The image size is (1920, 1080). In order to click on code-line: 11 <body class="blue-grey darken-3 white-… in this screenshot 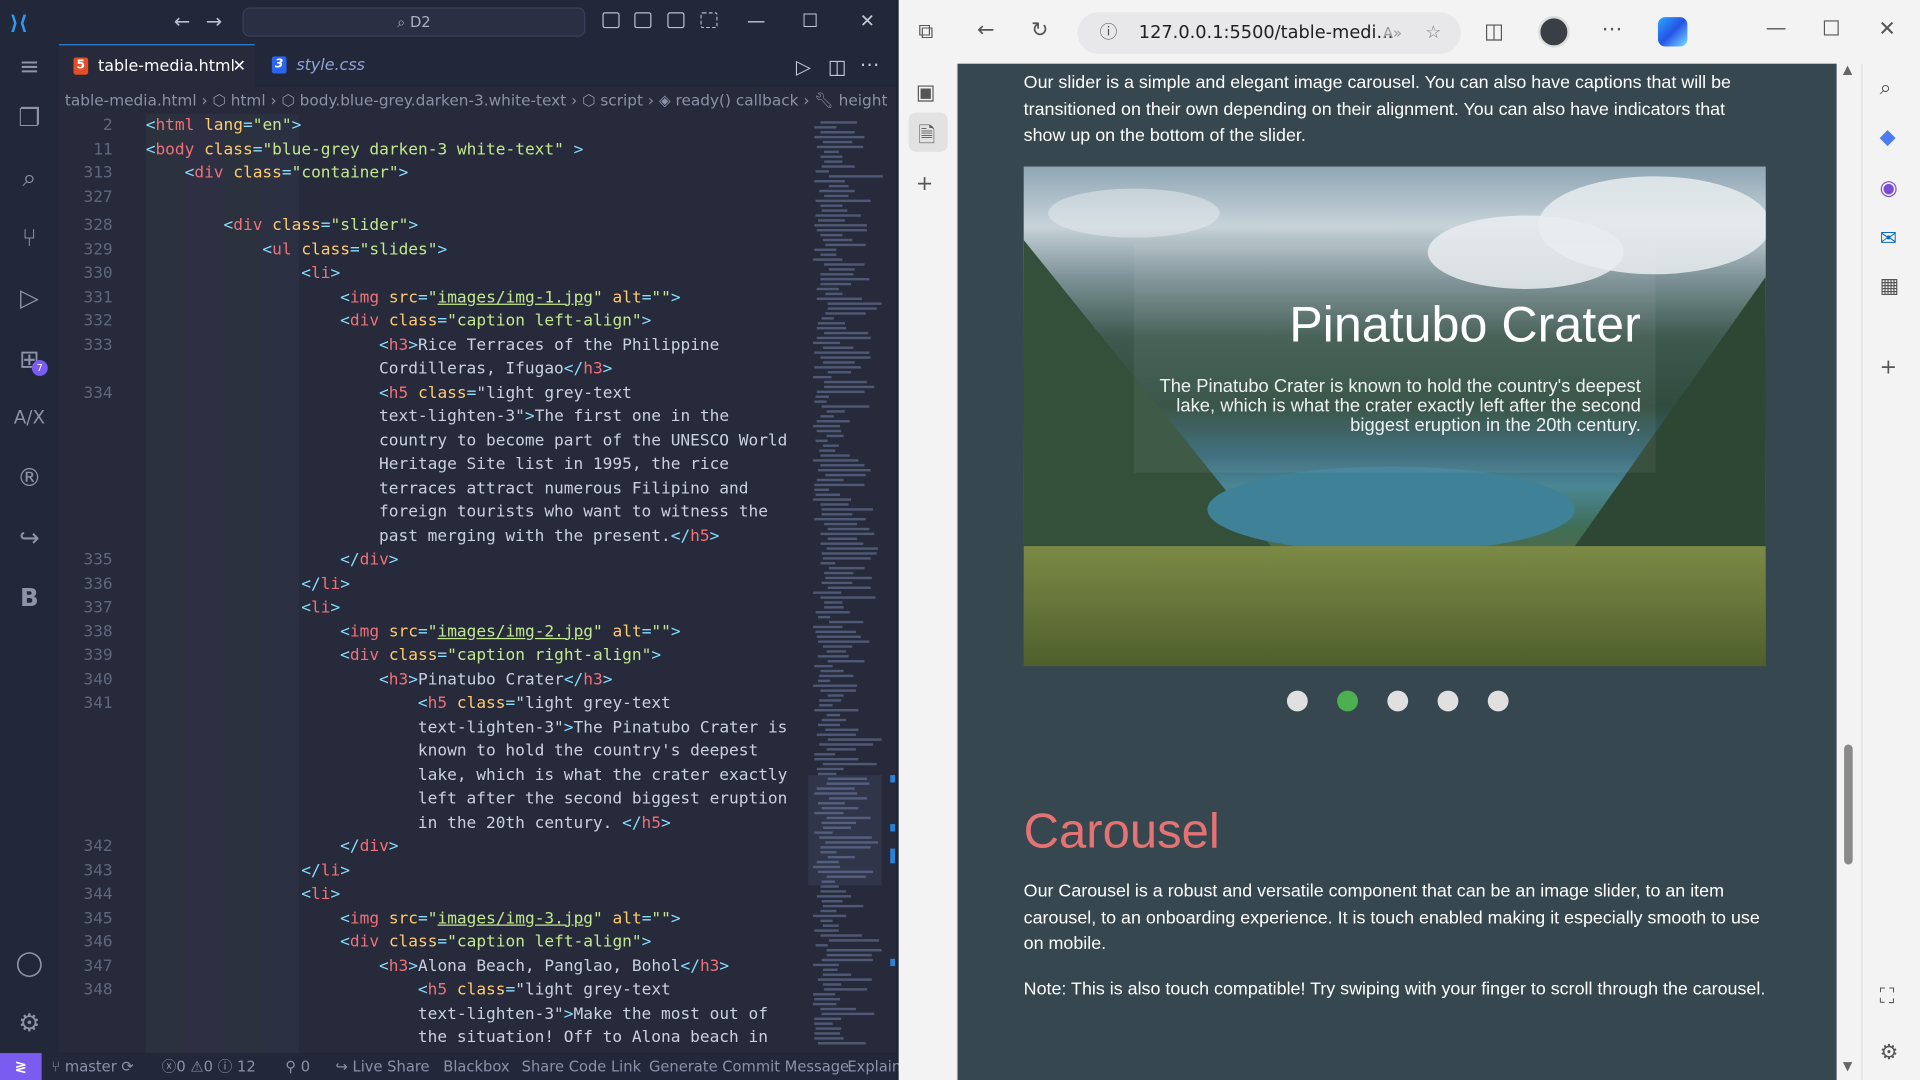, I will do `click(433, 150)`.